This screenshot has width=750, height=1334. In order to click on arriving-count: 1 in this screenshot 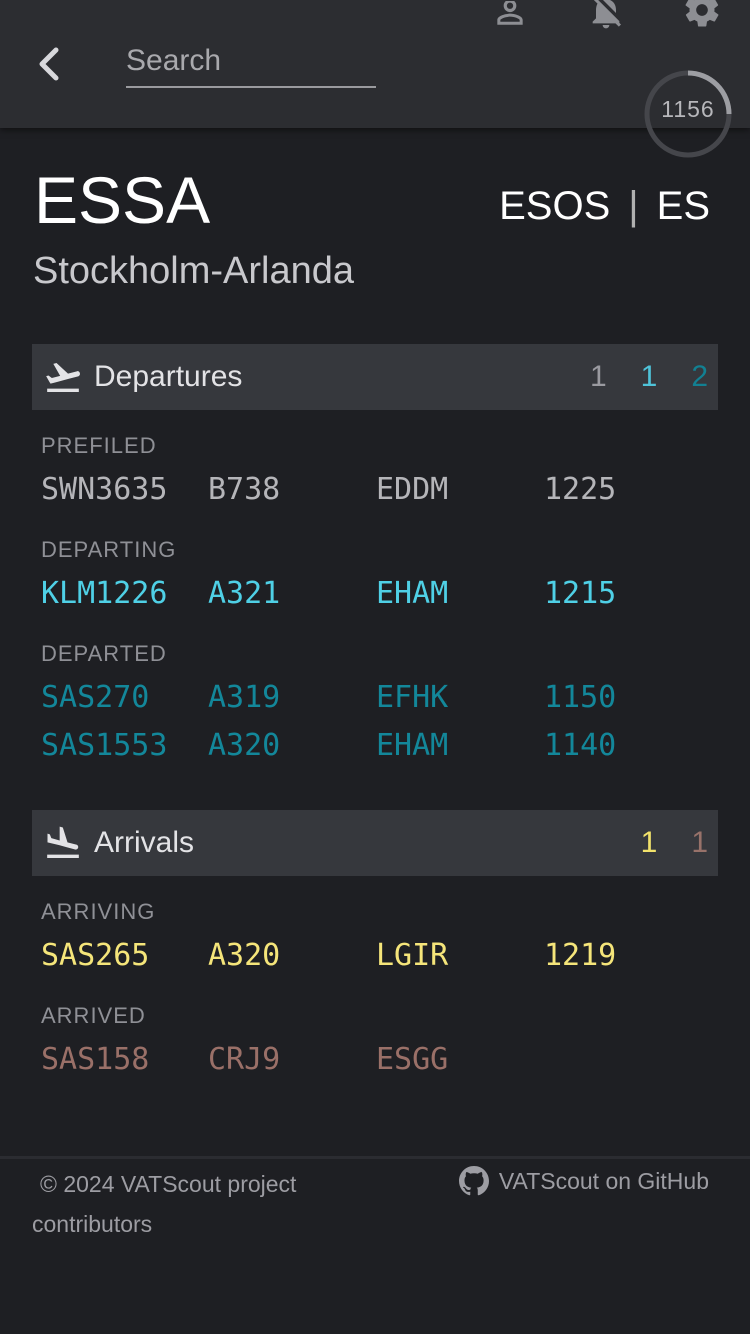, I will do `click(649, 842)`.